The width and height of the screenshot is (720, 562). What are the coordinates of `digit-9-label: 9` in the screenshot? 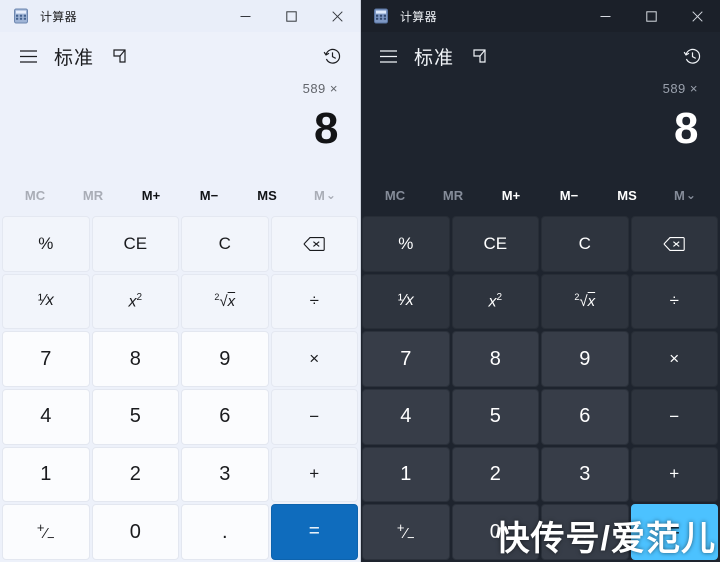 It's located at (585, 358).